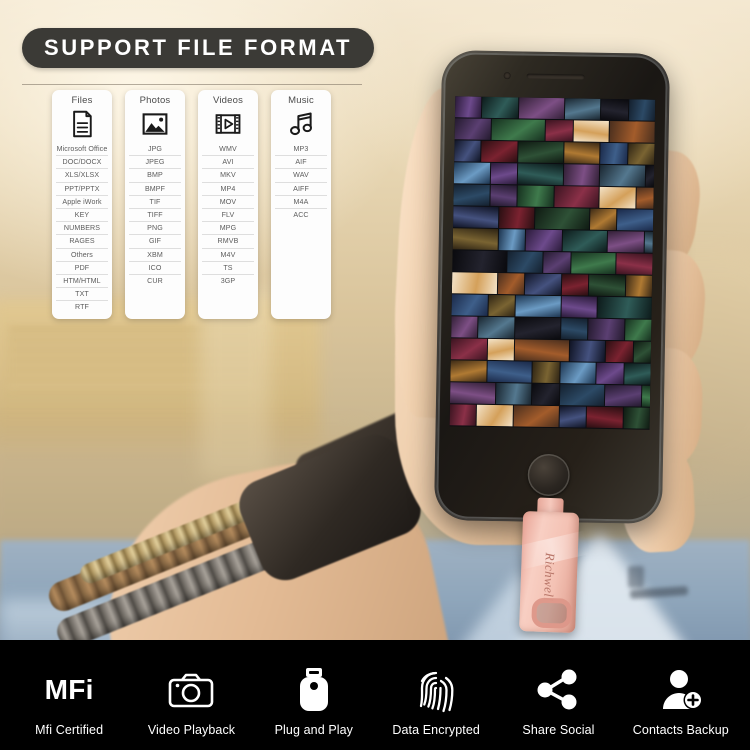  Describe the element at coordinates (553, 569) in the screenshot. I see `usb-flash-drive: Richwell` at that location.